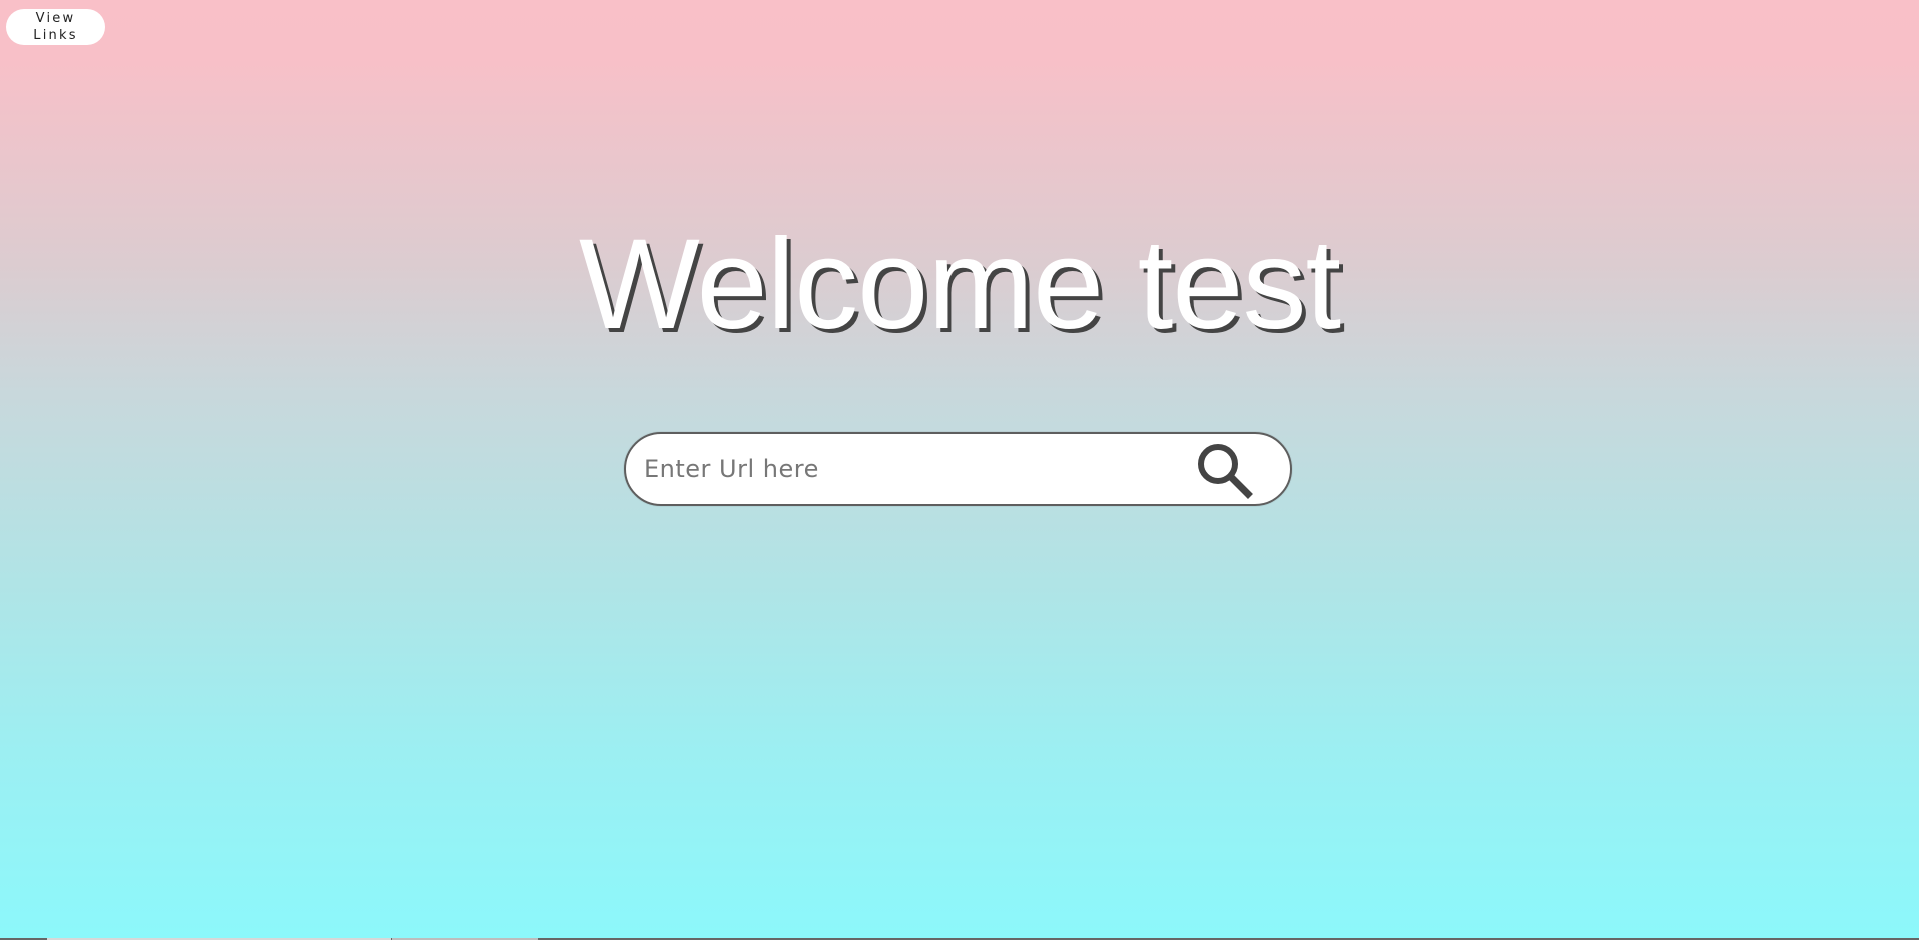 This screenshot has width=1919, height=940. What do you see at coordinates (55, 35) in the screenshot?
I see `view-links-label-line2: Links` at bounding box center [55, 35].